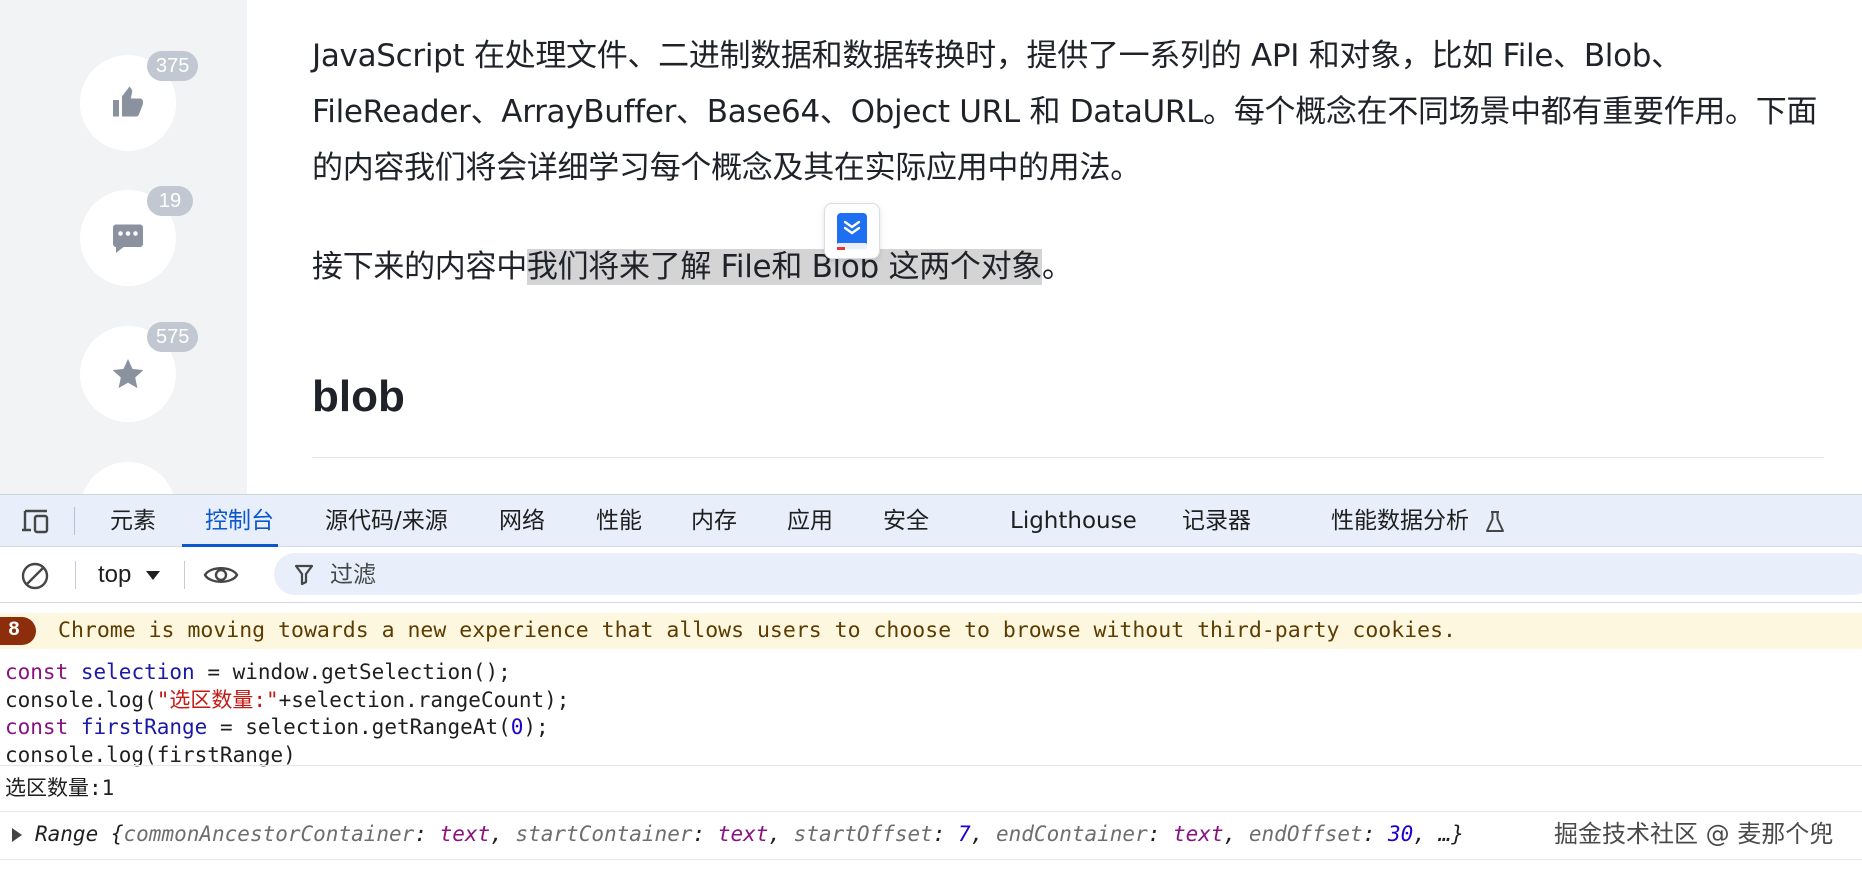 The height and width of the screenshot is (876, 1862). I want to click on tab-memory: 内存, so click(714, 521).